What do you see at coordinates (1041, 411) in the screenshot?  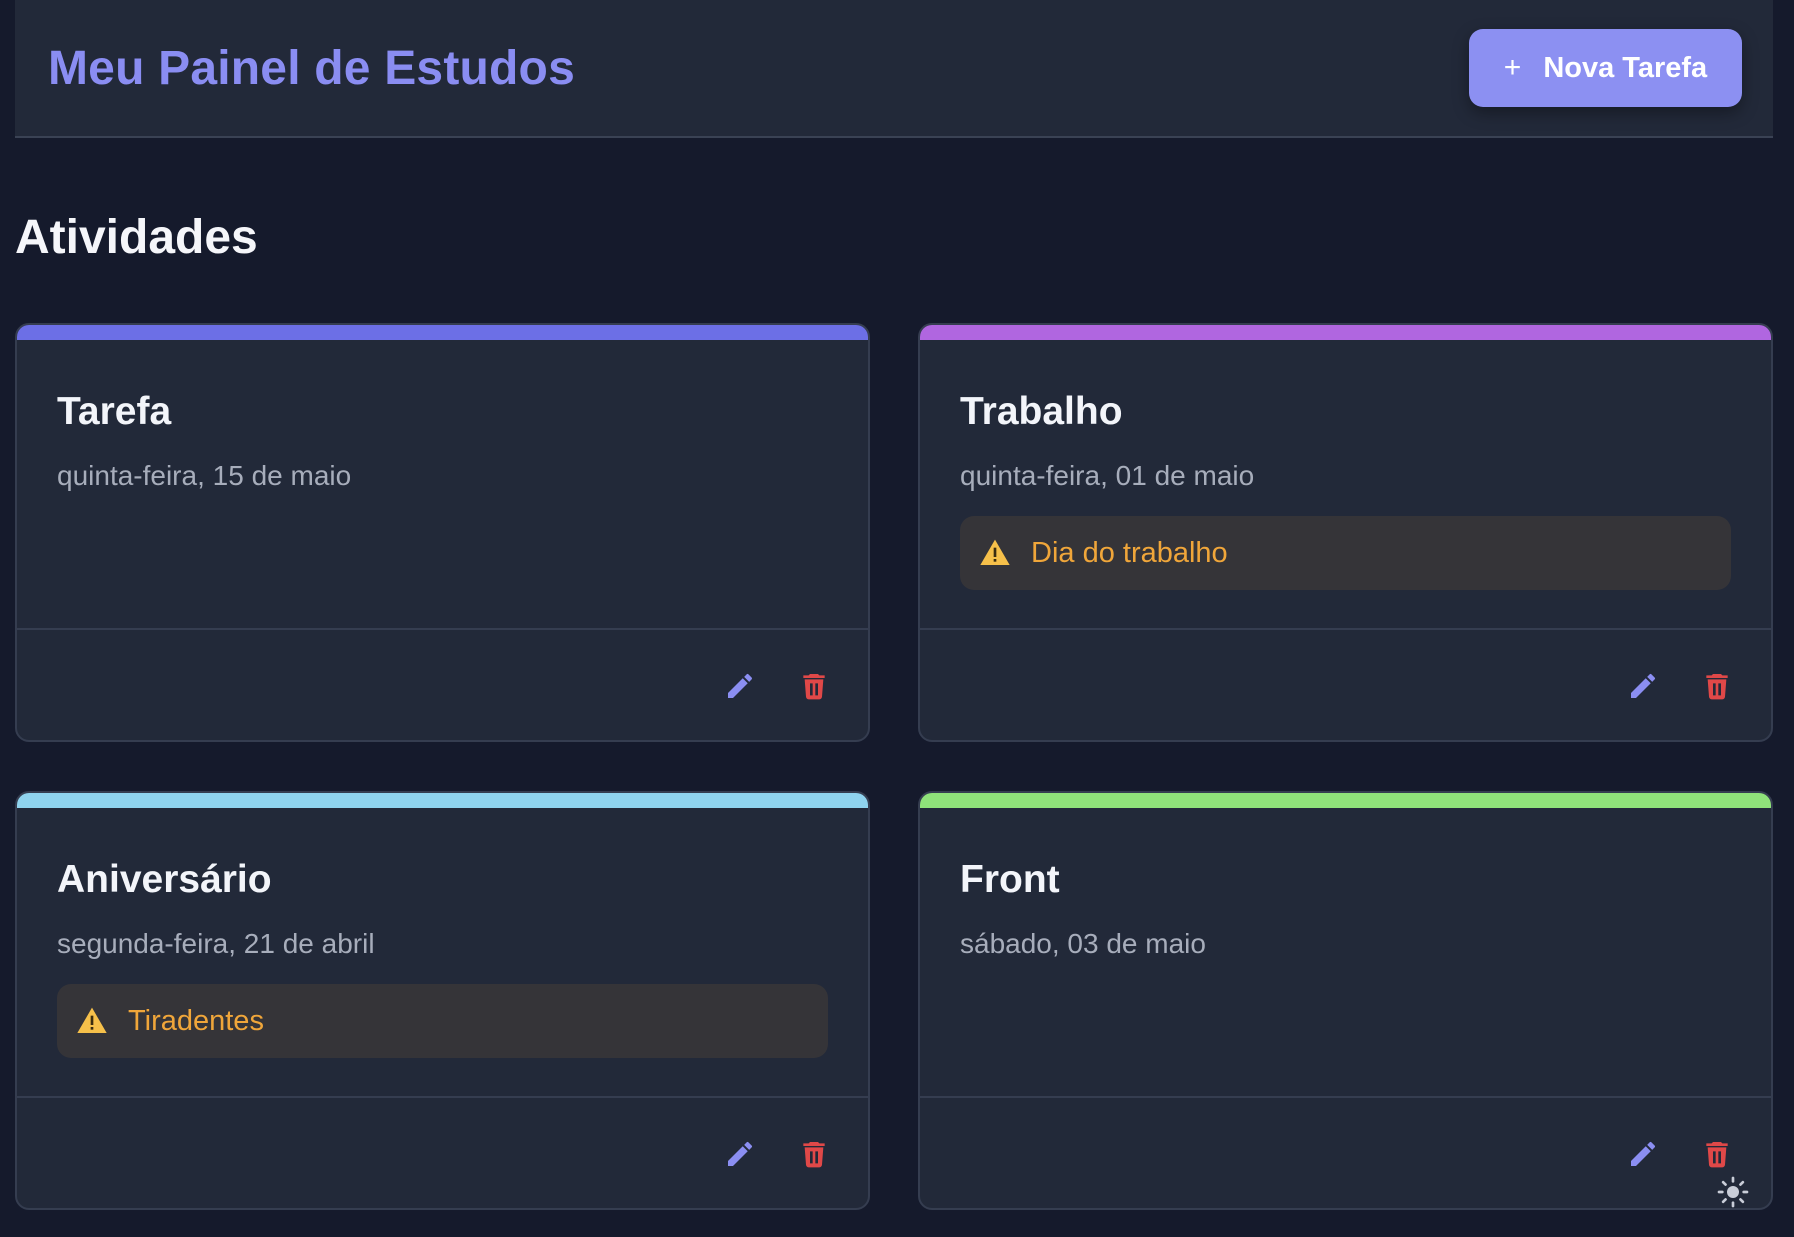 I see `card-title: Trabalho` at bounding box center [1041, 411].